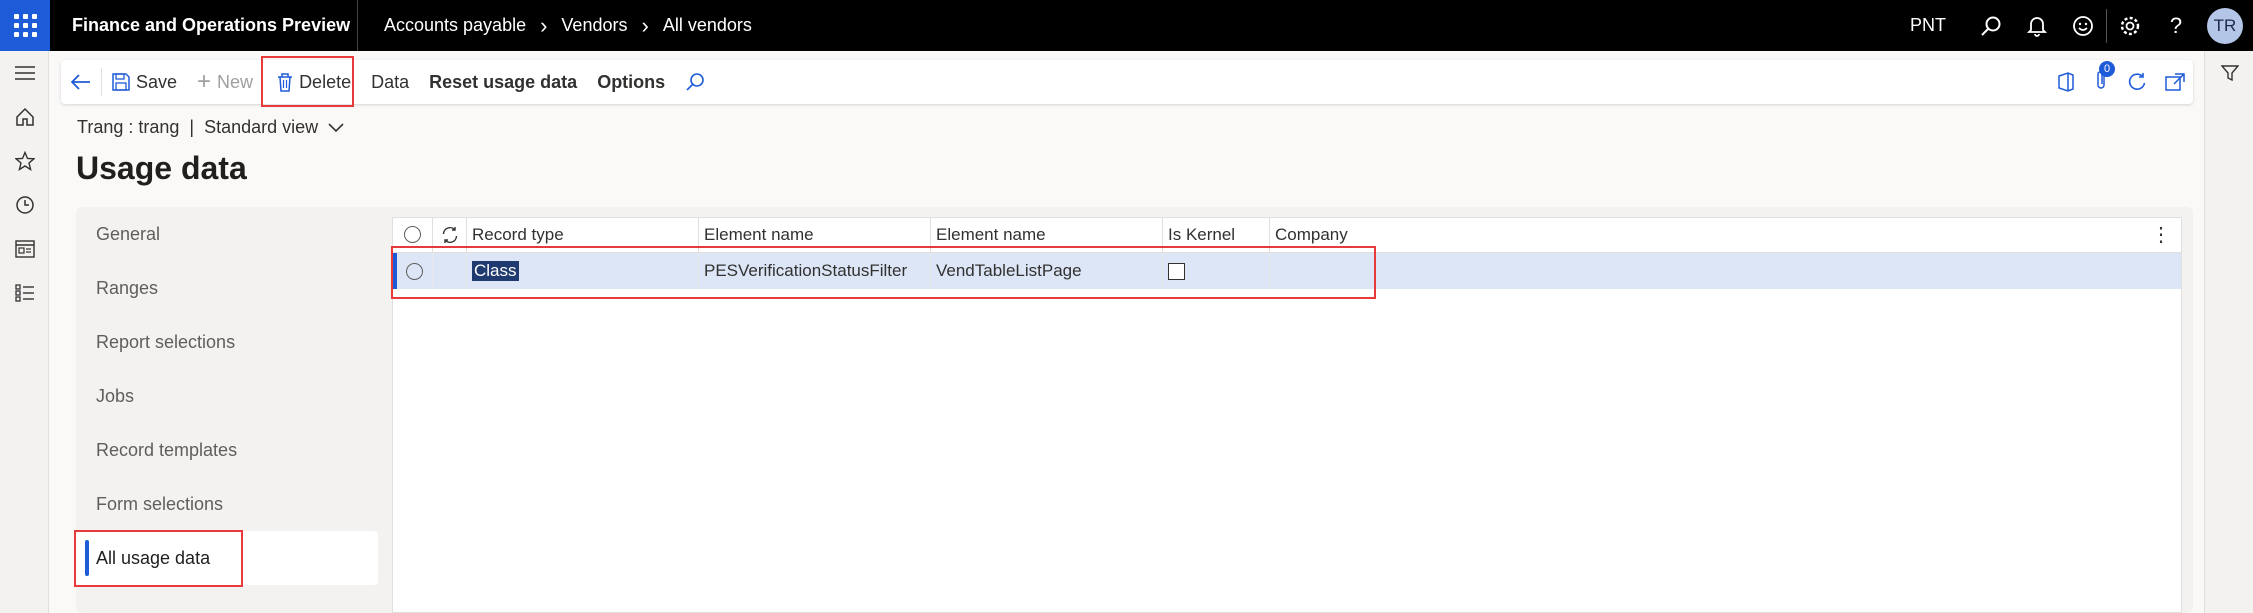  What do you see at coordinates (235, 81) in the screenshot?
I see `new-label: New` at bounding box center [235, 81].